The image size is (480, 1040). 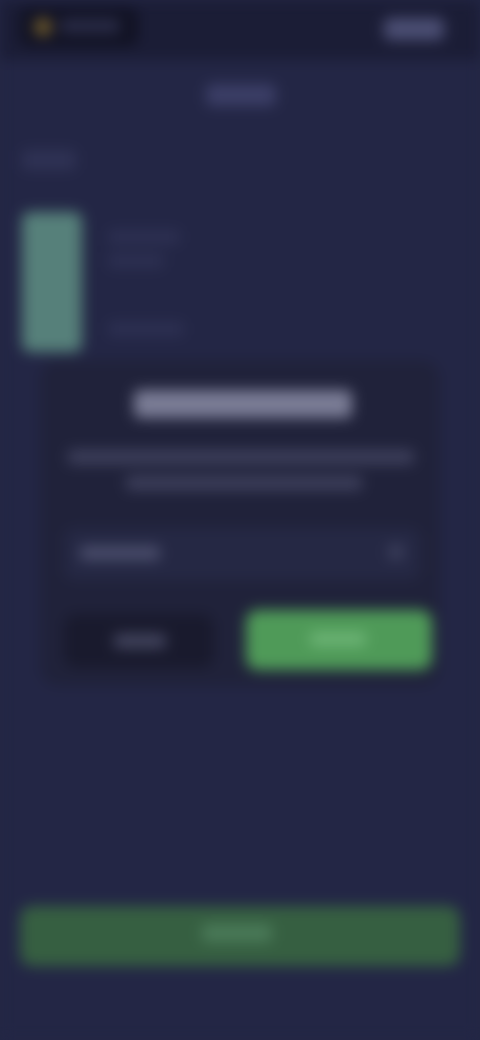 What do you see at coordinates (242, 554) in the screenshot?
I see `dialog-select` at bounding box center [242, 554].